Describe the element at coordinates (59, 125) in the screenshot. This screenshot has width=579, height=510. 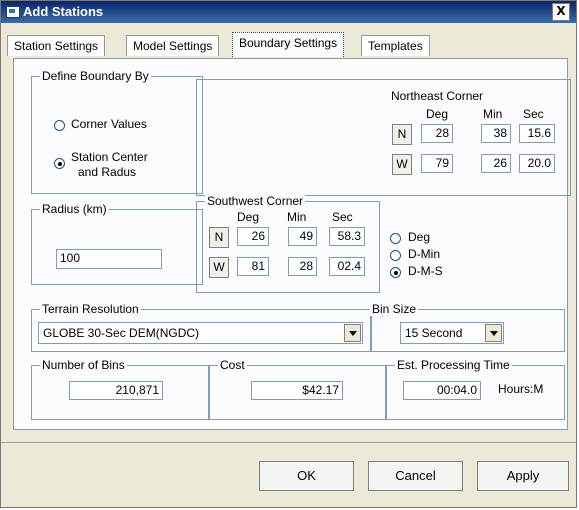
I see `corner-values-radio` at that location.